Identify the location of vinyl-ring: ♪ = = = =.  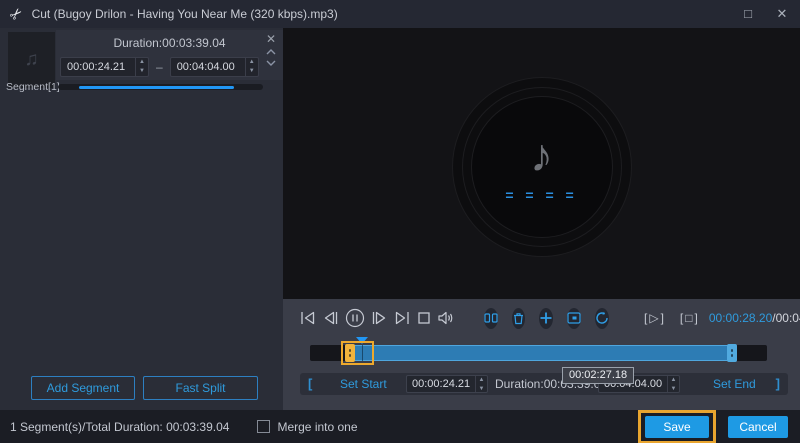
(541, 166).